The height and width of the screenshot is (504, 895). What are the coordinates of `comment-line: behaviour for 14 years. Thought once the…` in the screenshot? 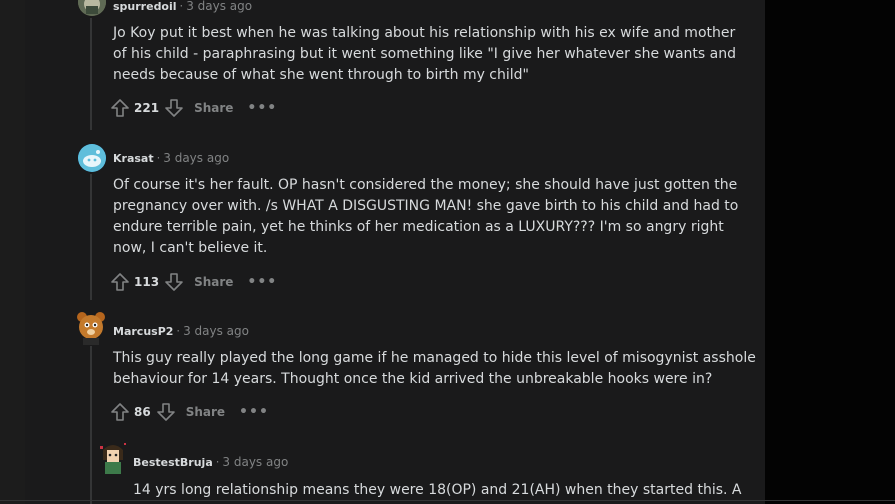 It's located at (413, 379).